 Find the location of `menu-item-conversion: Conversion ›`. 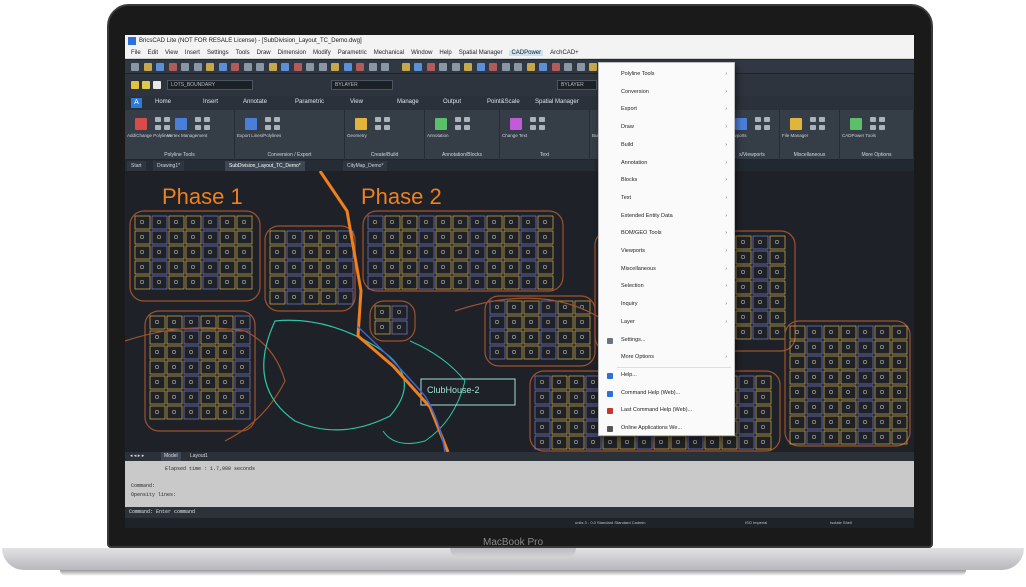

menu-item-conversion: Conversion › is located at coordinates (666, 93).